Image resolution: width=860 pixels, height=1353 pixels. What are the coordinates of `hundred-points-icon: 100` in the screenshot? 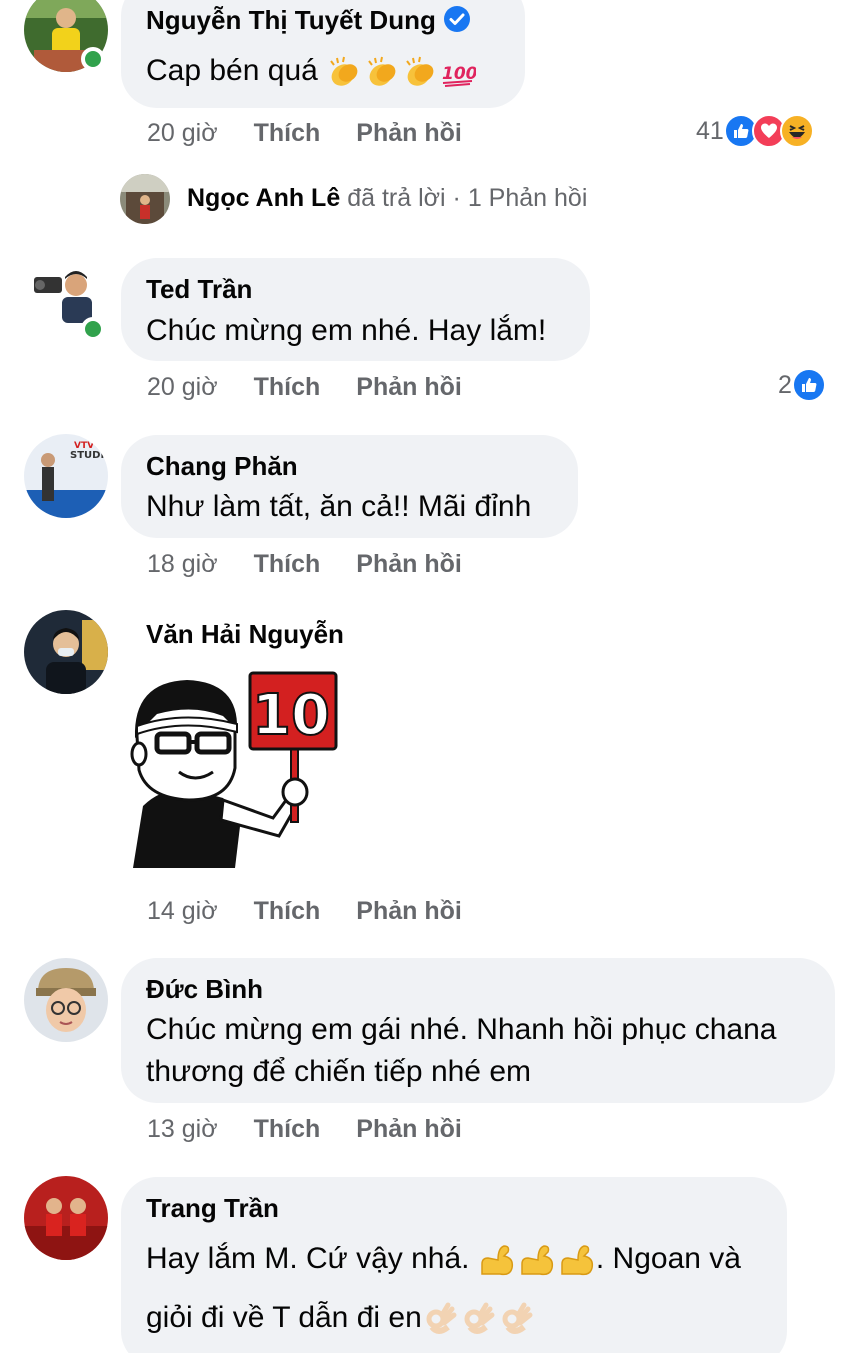 It's located at (459, 76).